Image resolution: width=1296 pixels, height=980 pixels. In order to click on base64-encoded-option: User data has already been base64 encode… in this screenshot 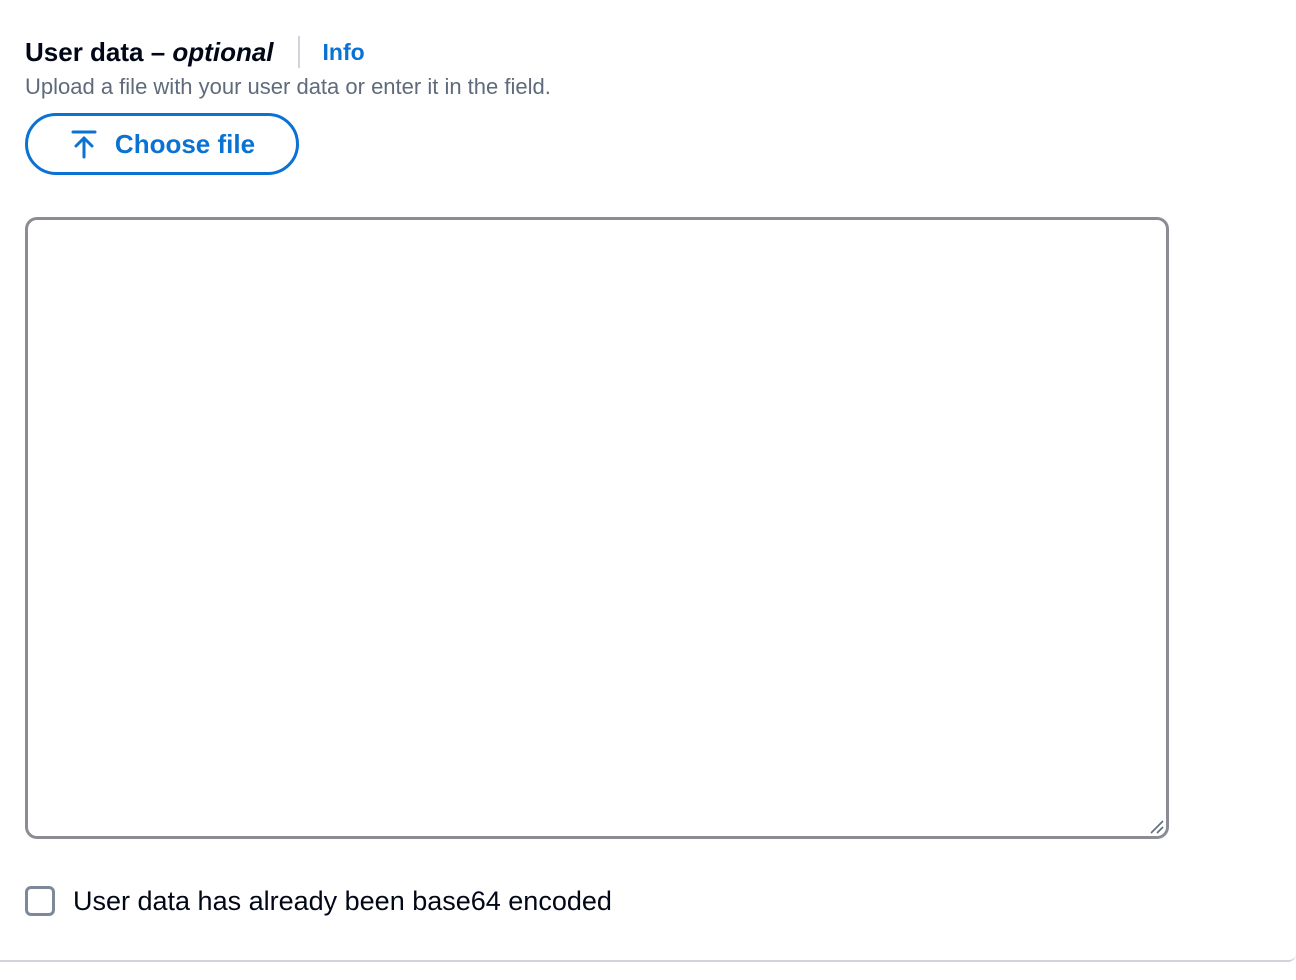, I will do `click(318, 901)`.